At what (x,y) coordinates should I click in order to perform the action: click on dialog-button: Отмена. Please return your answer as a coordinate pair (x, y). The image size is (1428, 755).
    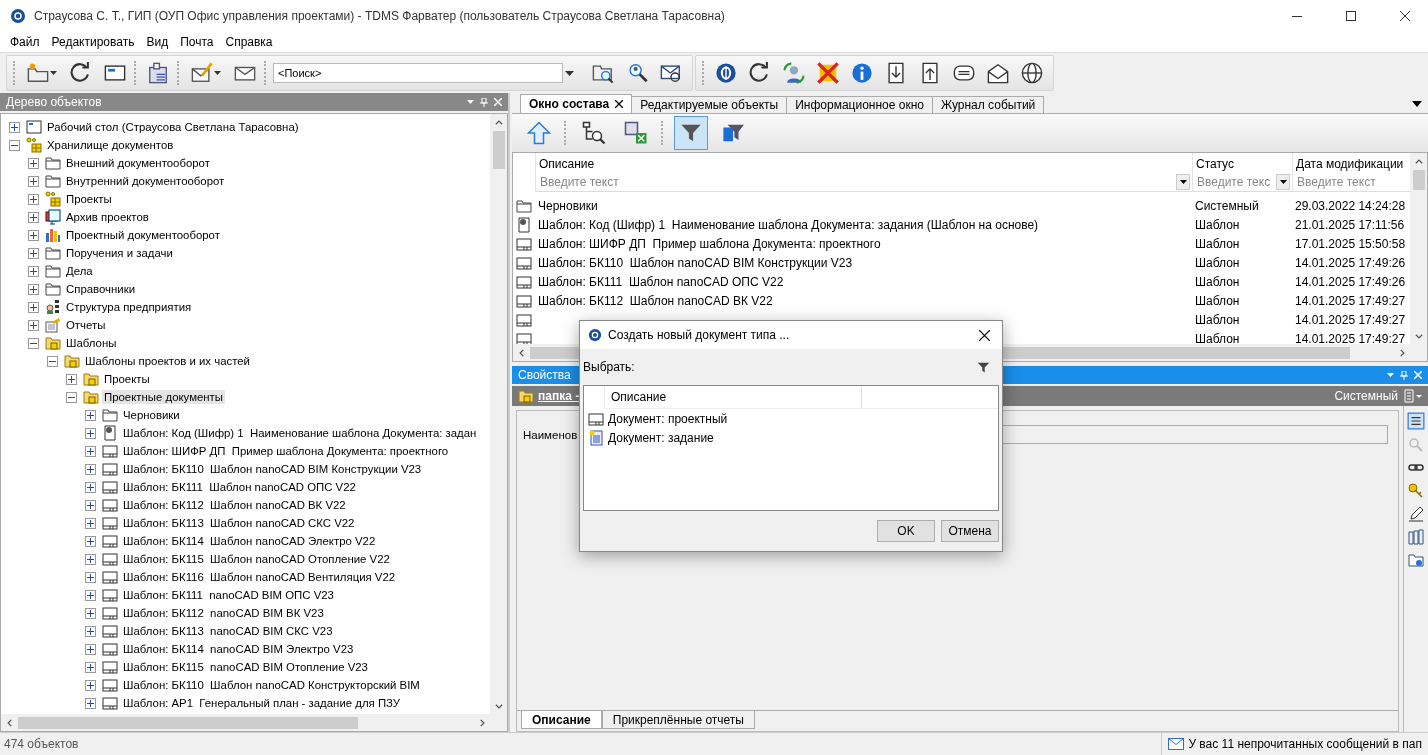
    Looking at the image, I should click on (970, 531).